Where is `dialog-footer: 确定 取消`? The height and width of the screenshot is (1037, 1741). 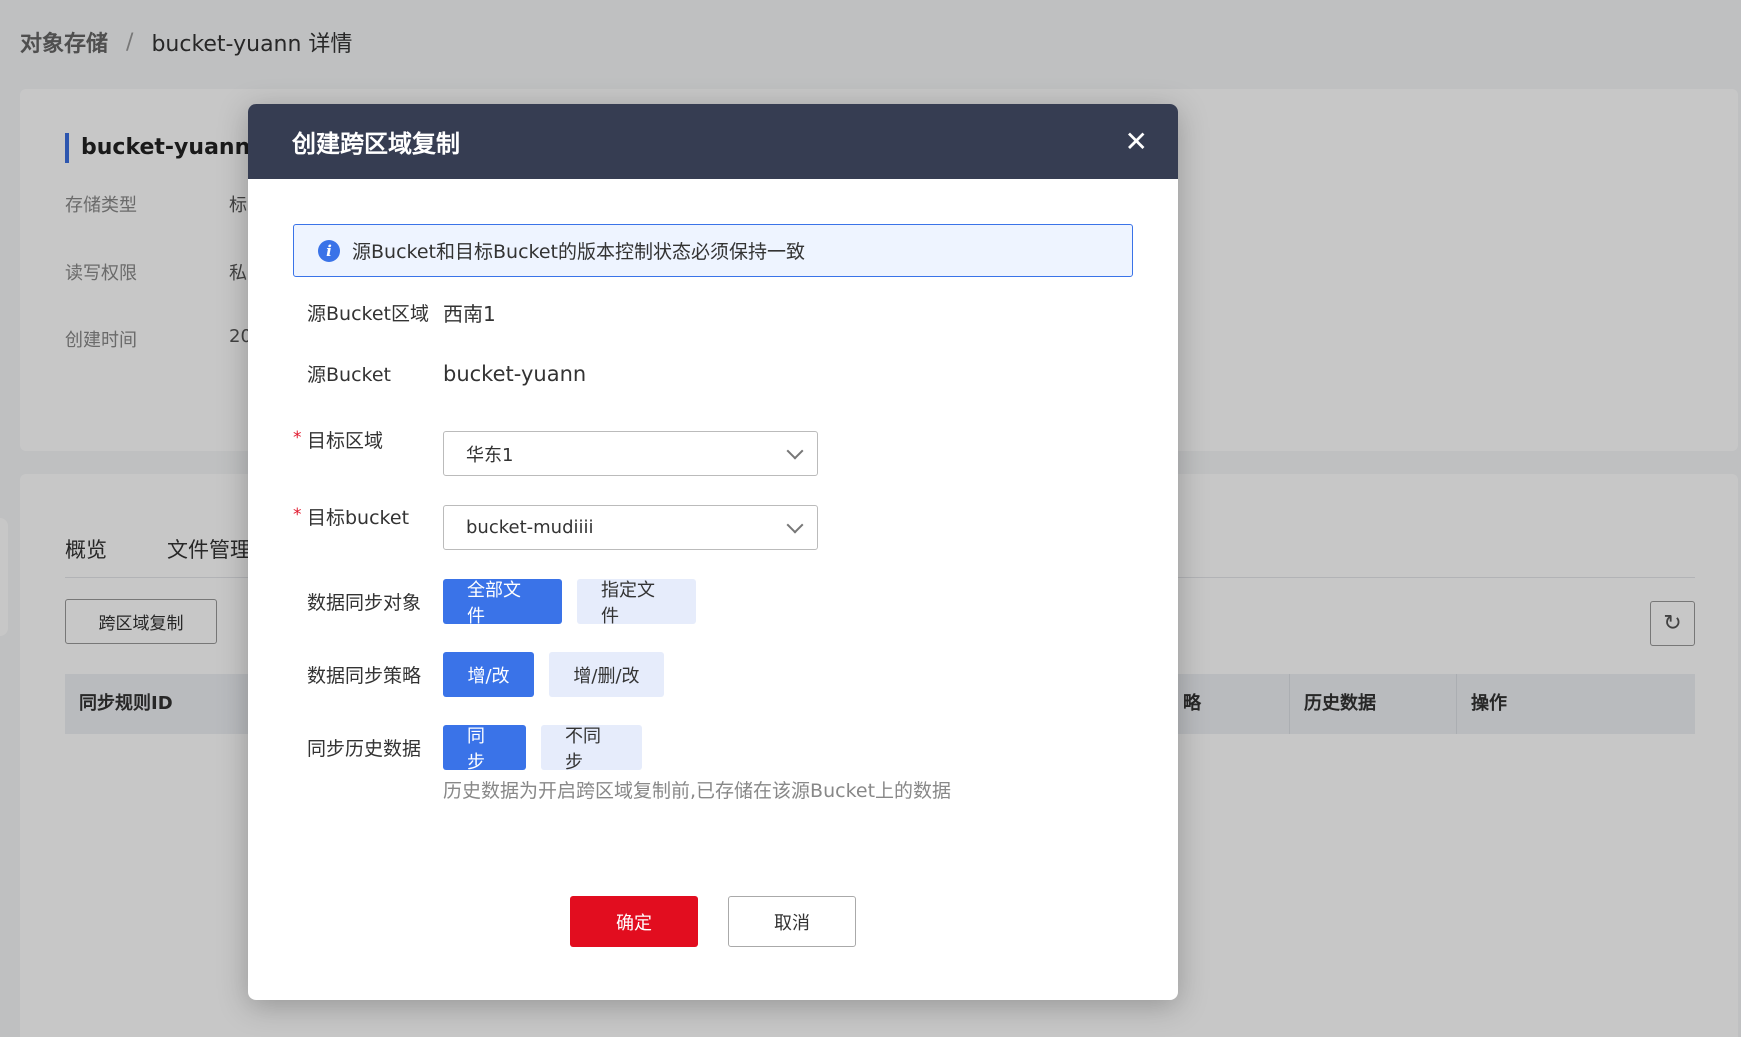 dialog-footer: 确定 取消 is located at coordinates (713, 921).